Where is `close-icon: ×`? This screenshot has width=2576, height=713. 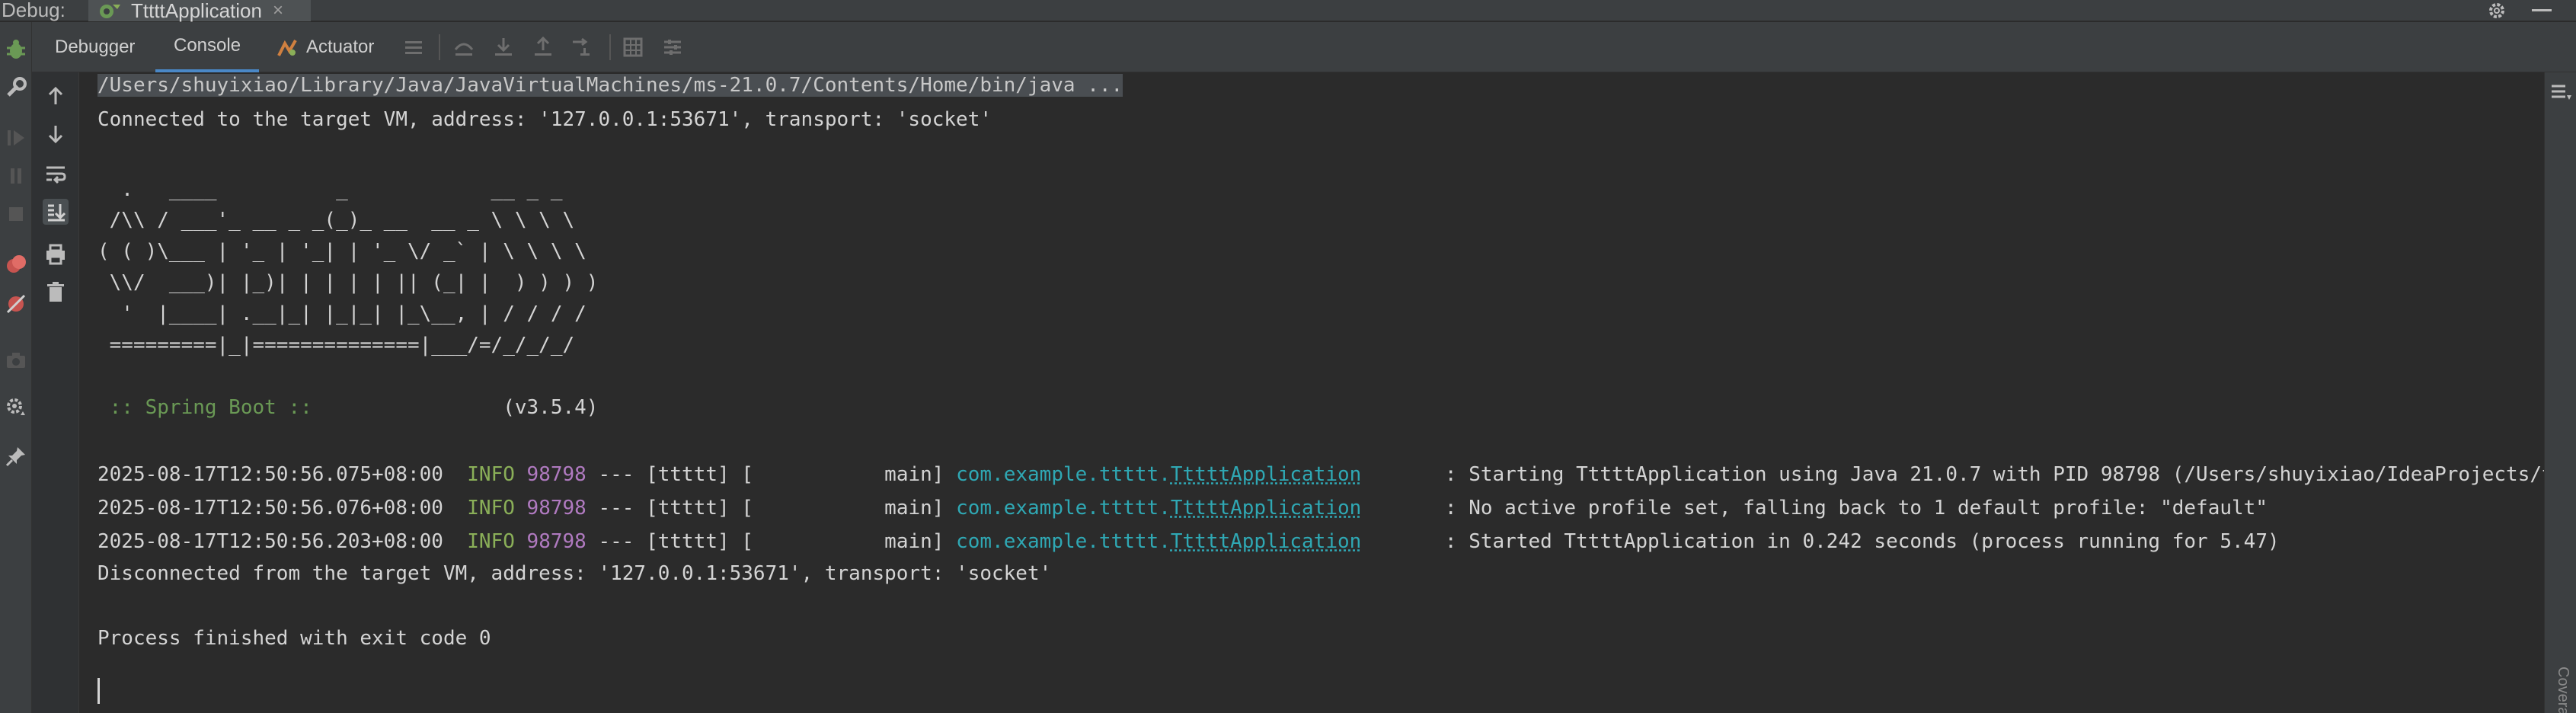
close-icon: × is located at coordinates (278, 11).